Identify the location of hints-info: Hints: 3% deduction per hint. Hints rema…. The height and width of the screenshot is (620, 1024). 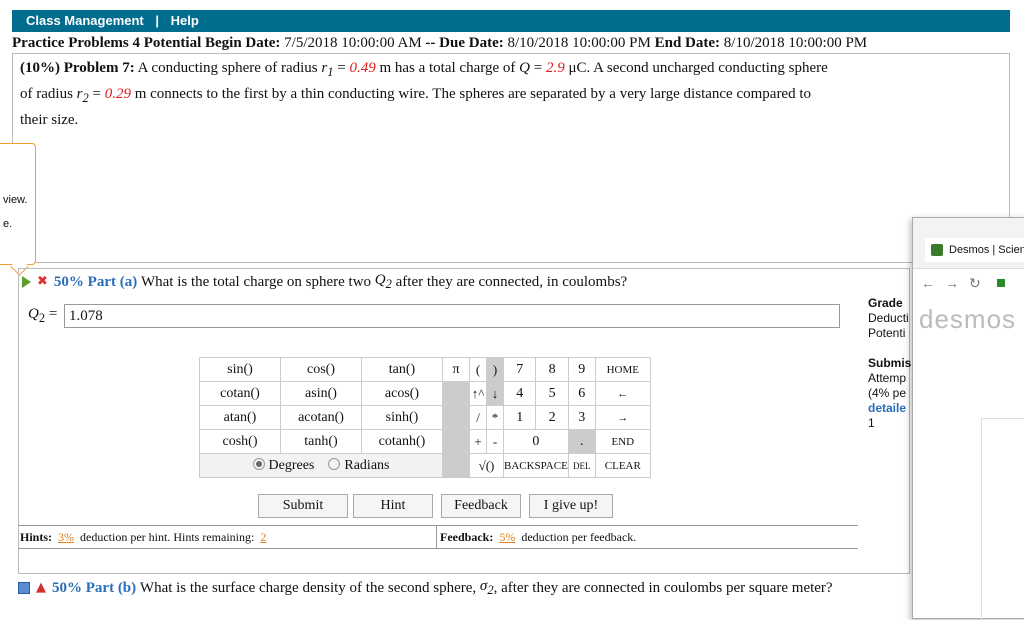
(144, 537).